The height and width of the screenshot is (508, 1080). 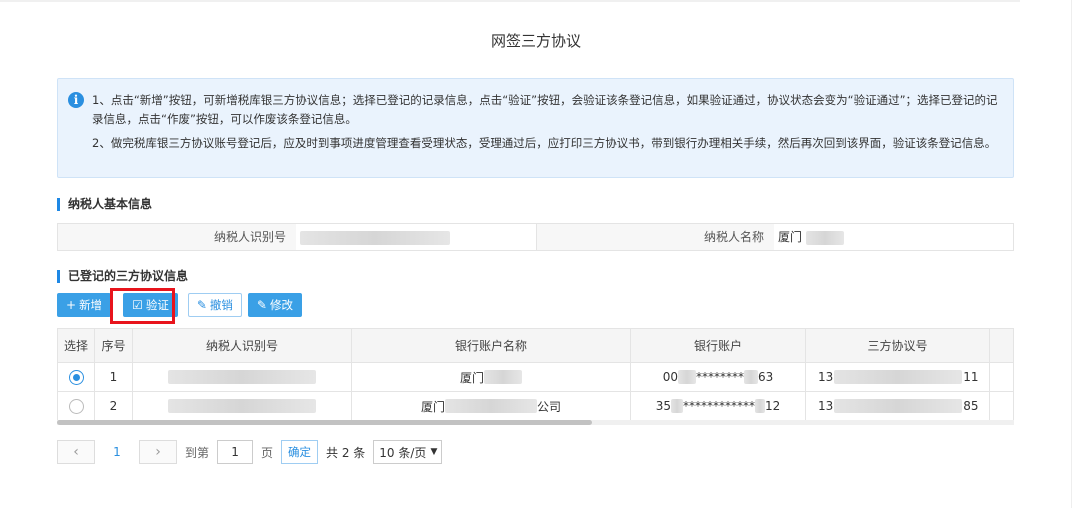 I want to click on taxpayer-id-label: 纳税人识别号, so click(x=177, y=237).